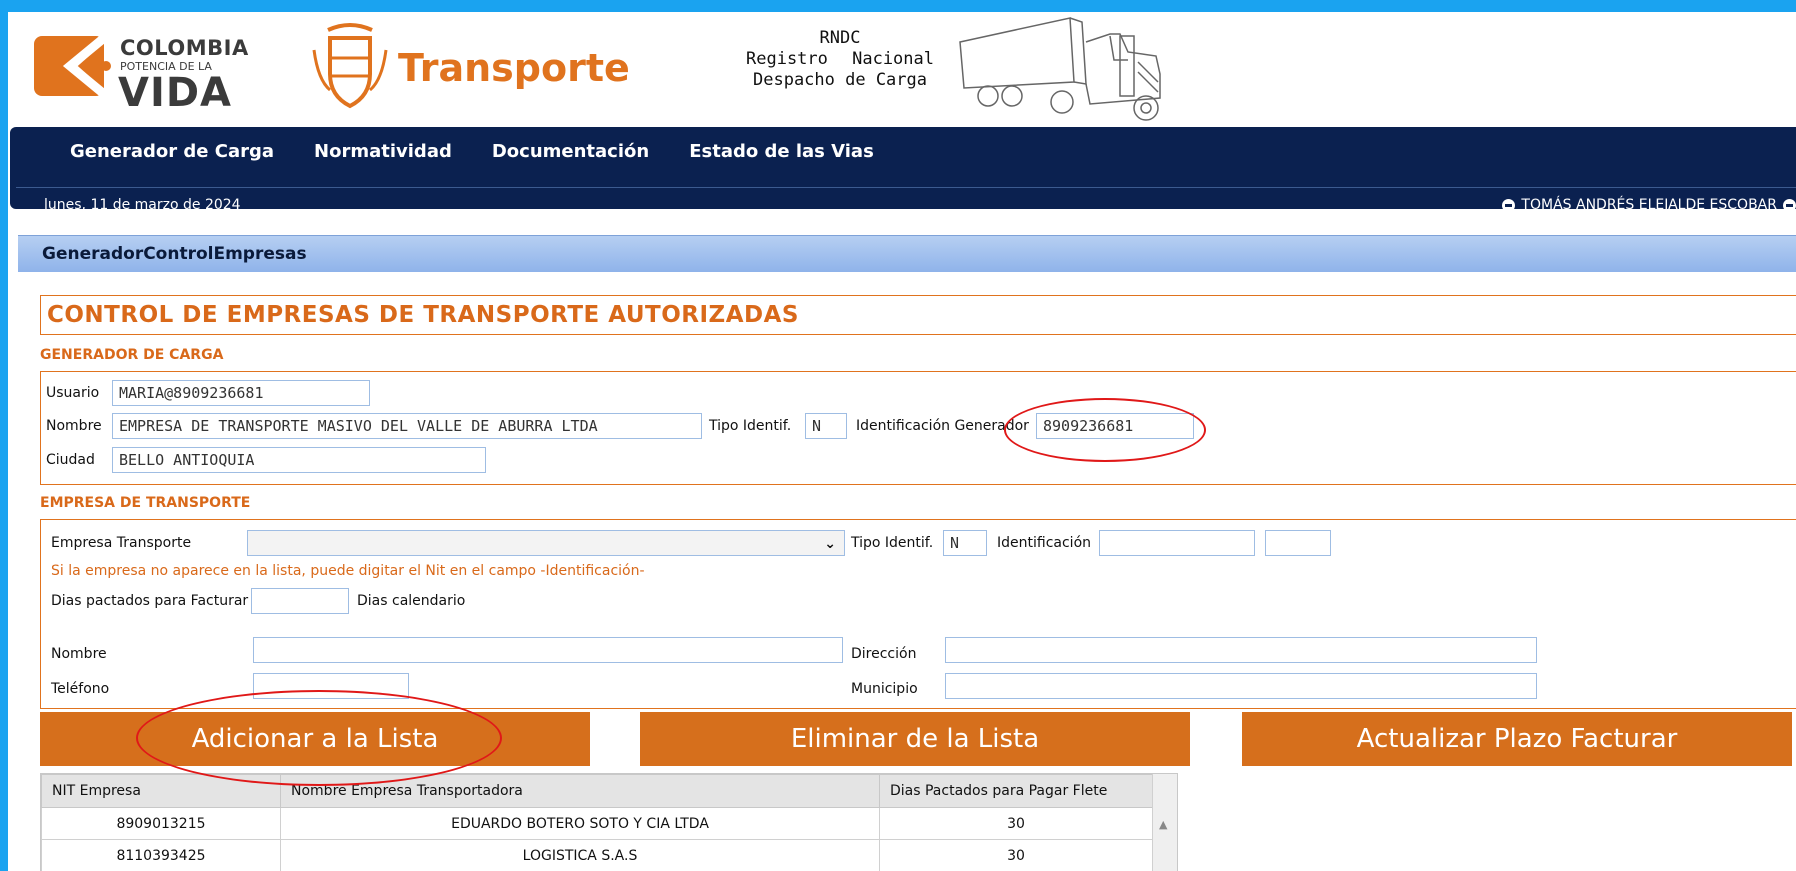 The height and width of the screenshot is (871, 1796). What do you see at coordinates (830, 544) in the screenshot?
I see `chevron-down-icon: ⌄` at bounding box center [830, 544].